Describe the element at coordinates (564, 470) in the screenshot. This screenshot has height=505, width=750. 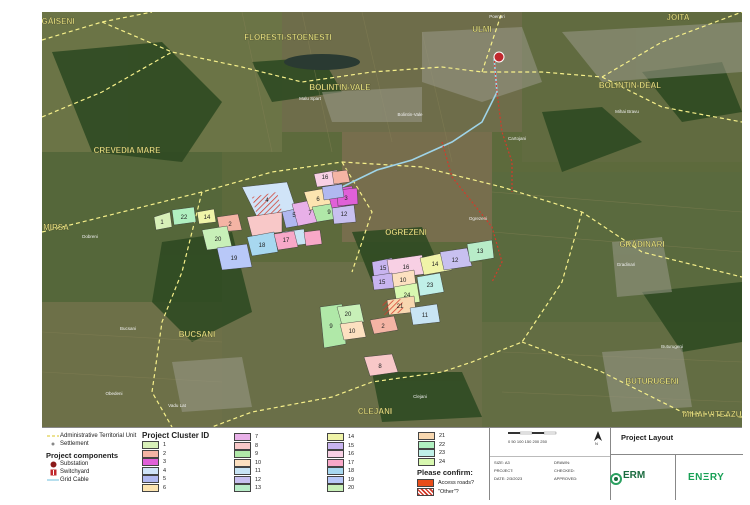
I see `field-checked: CHECKED:` at that location.